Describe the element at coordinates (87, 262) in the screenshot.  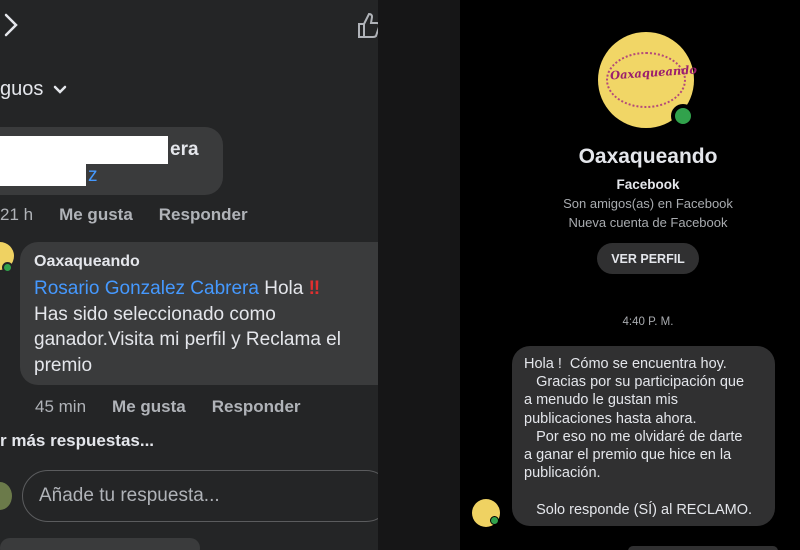
I see `comment-author: Oaxaqueando` at that location.